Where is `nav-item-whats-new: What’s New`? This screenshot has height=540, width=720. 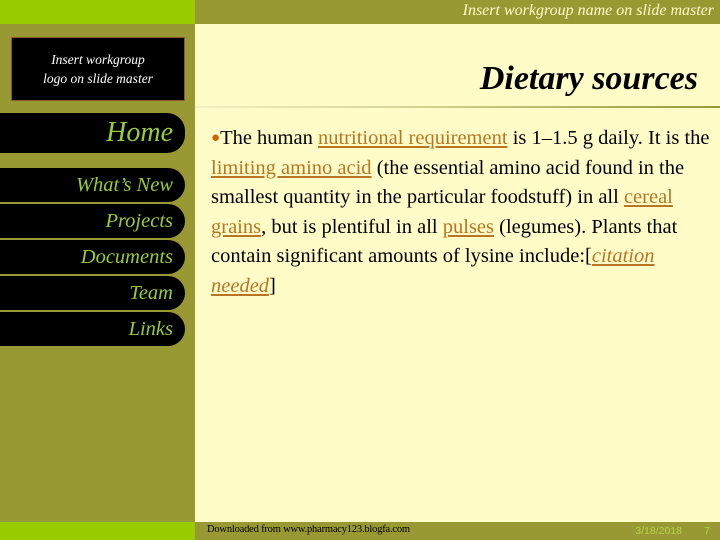
nav-item-whats-new: What’s New is located at coordinates (92, 185).